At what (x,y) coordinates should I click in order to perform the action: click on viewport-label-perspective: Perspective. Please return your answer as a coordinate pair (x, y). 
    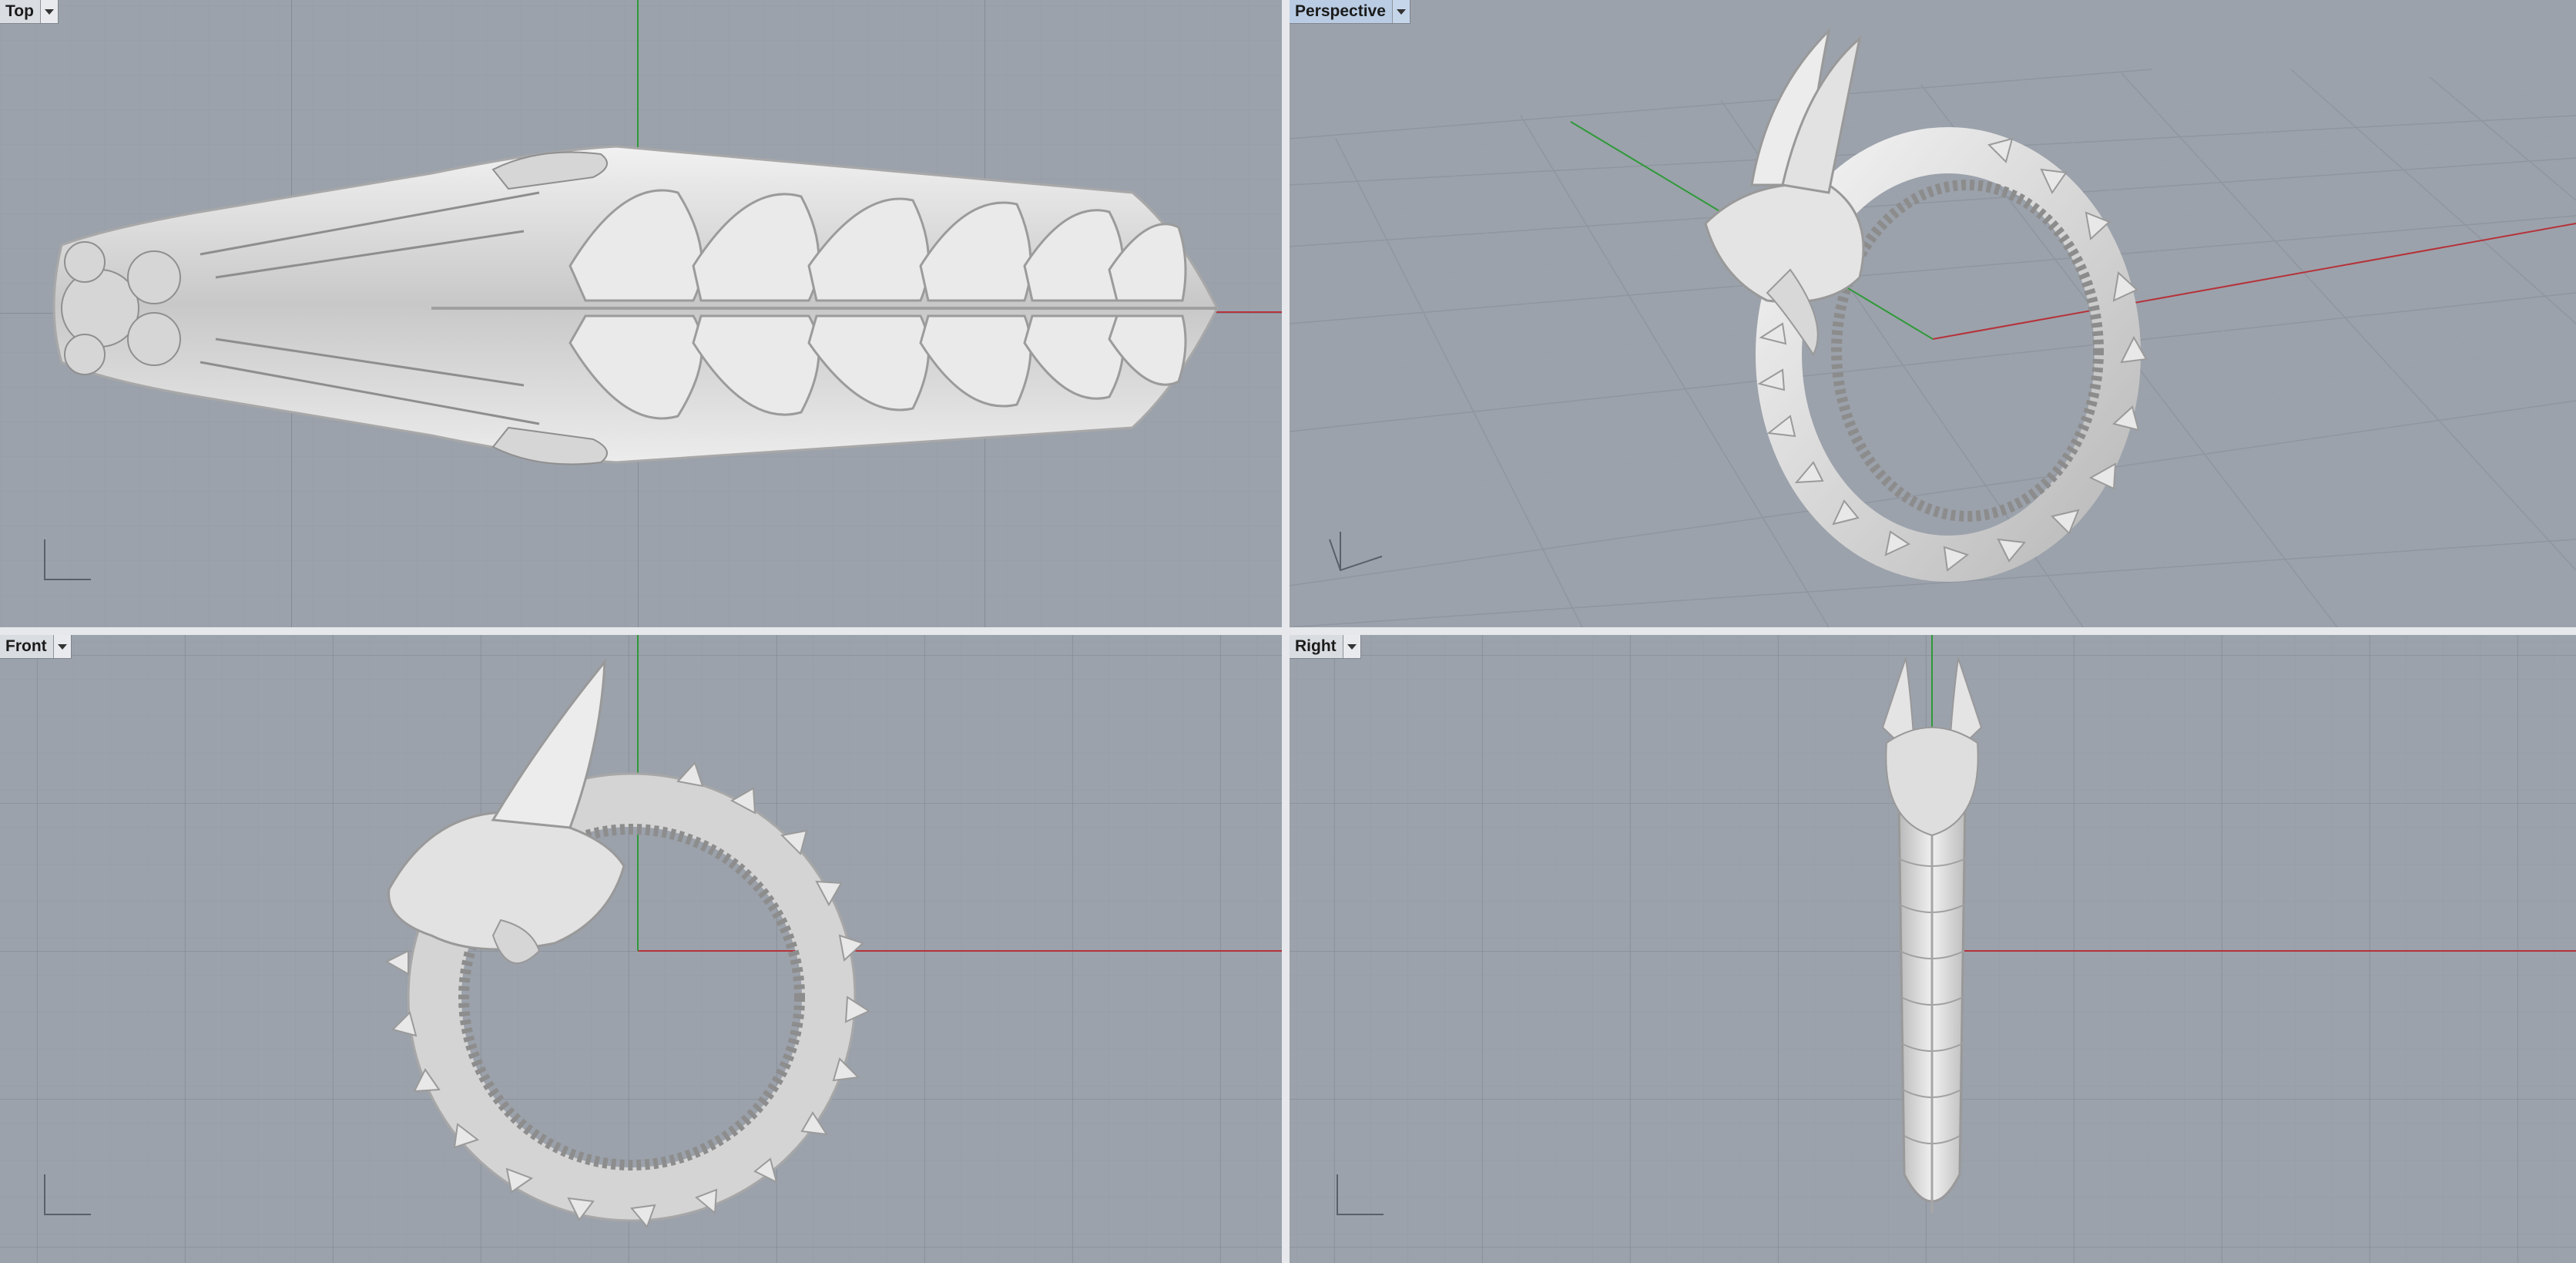
    Looking at the image, I should click on (1350, 12).